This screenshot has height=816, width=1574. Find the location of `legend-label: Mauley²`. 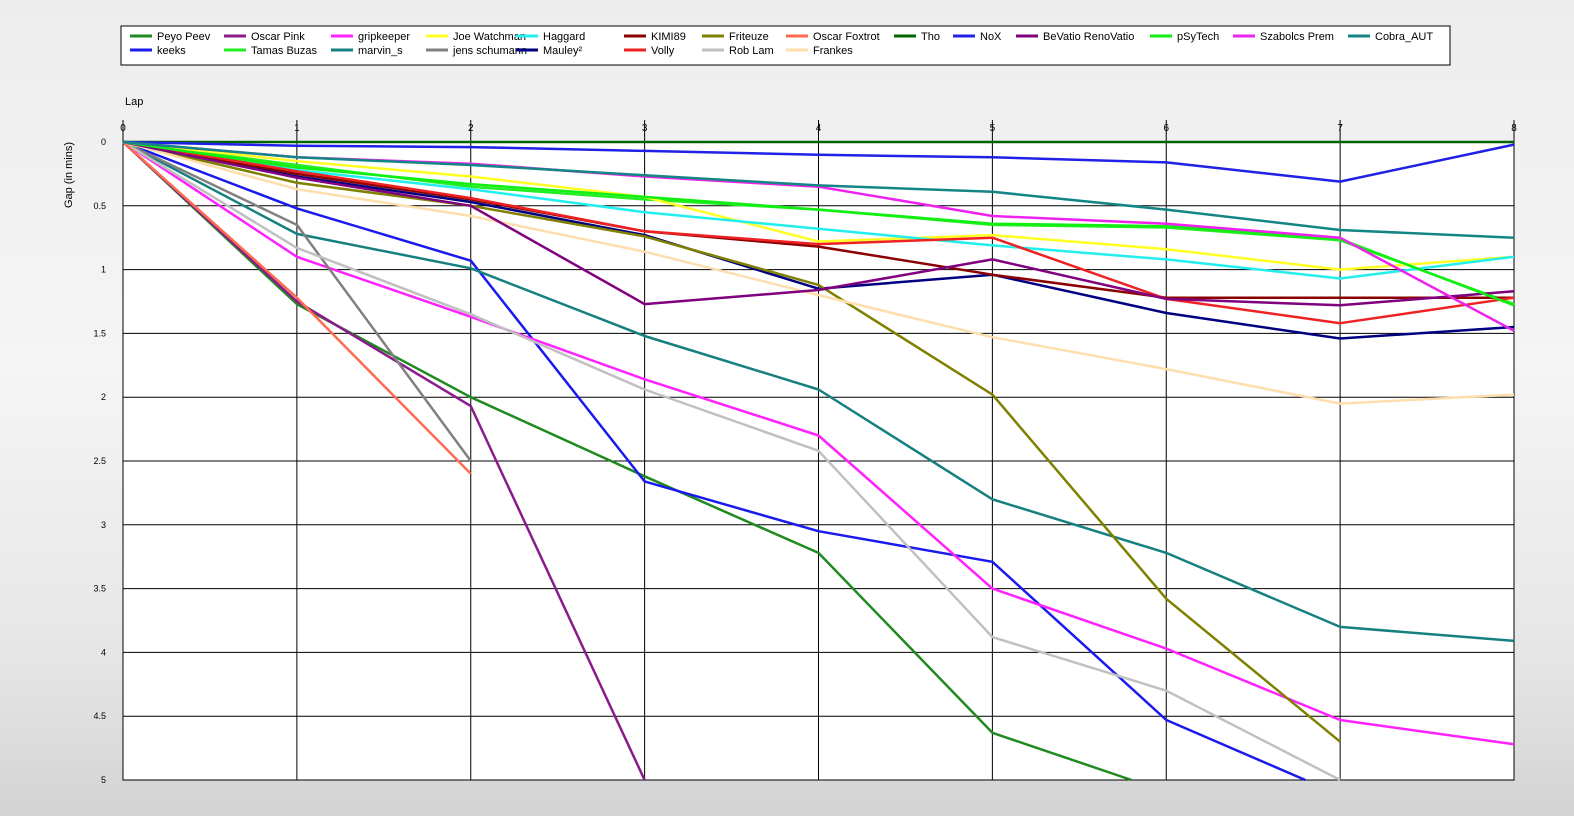

legend-label: Mauley² is located at coordinates (562, 51).